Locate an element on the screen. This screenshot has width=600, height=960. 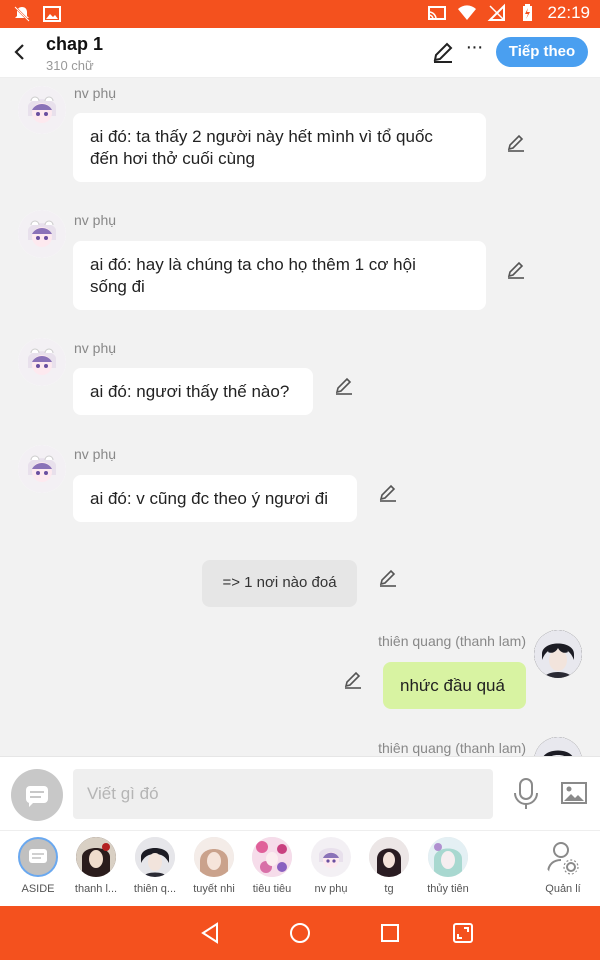
gallery-icon is located at coordinates (52, 14).